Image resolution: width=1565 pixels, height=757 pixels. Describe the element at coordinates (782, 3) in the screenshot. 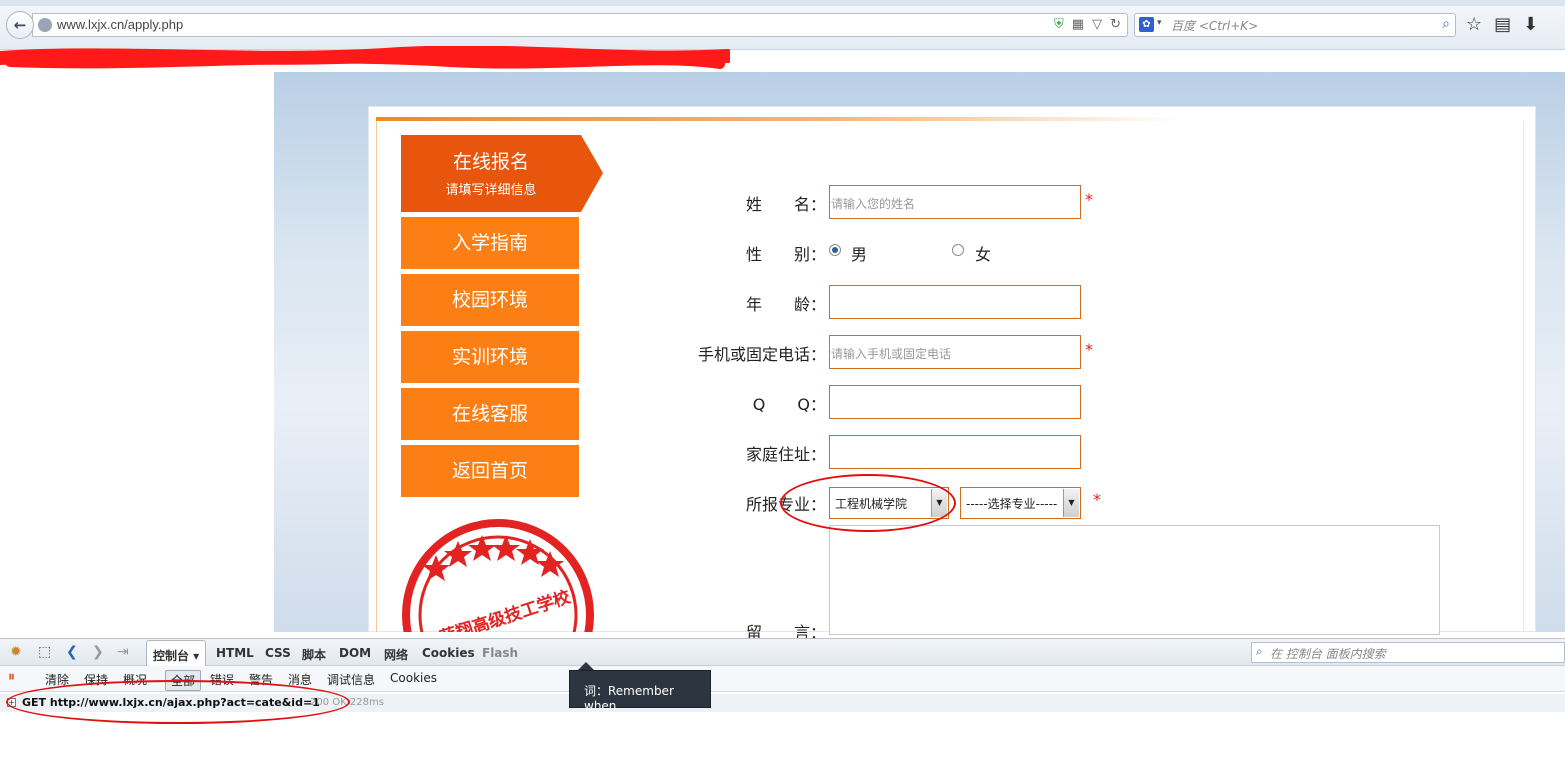

I see `tab-strip` at that location.